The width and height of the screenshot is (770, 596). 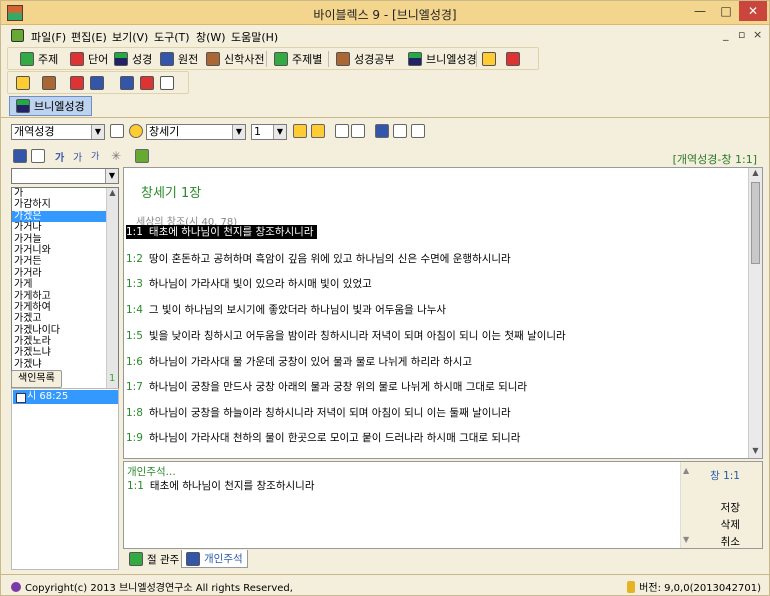 I want to click on word-list-item: 가거라, so click(x=65, y=273).